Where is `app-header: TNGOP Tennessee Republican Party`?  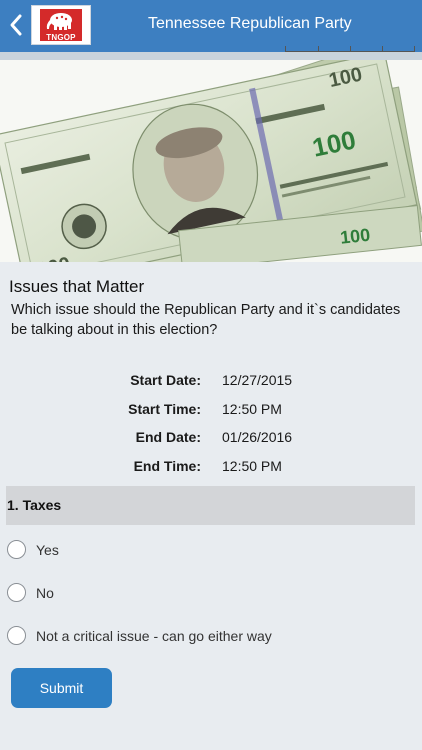
app-header: TNGOP Tennessee Republican Party is located at coordinates (211, 26).